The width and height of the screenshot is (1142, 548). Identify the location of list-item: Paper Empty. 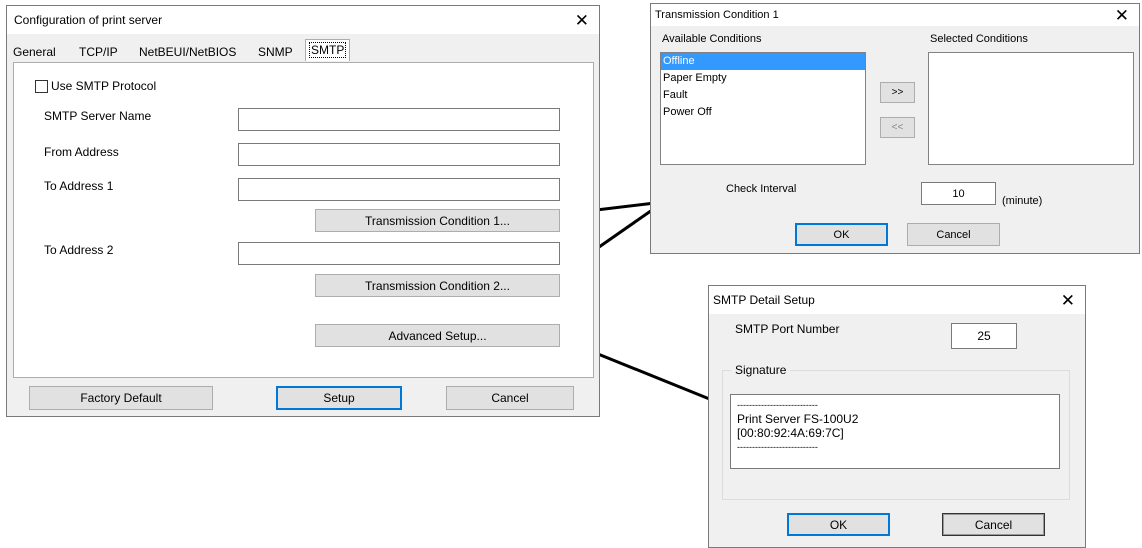
(763, 78).